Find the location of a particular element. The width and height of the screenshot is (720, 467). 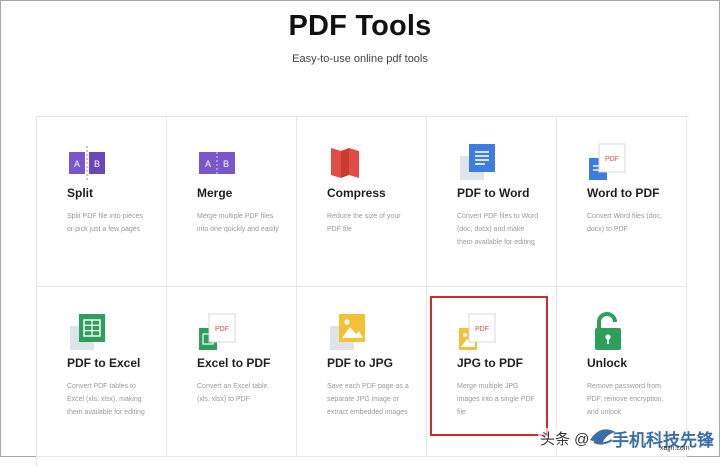

excel-to-pdf-icon: PDF is located at coordinates (217, 331).